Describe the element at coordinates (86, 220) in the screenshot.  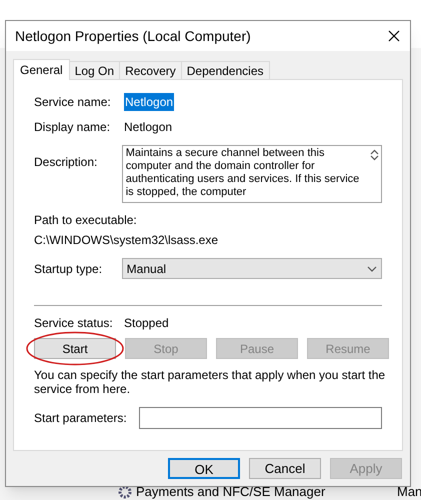
I see `field-label: Path to executable:` at that location.